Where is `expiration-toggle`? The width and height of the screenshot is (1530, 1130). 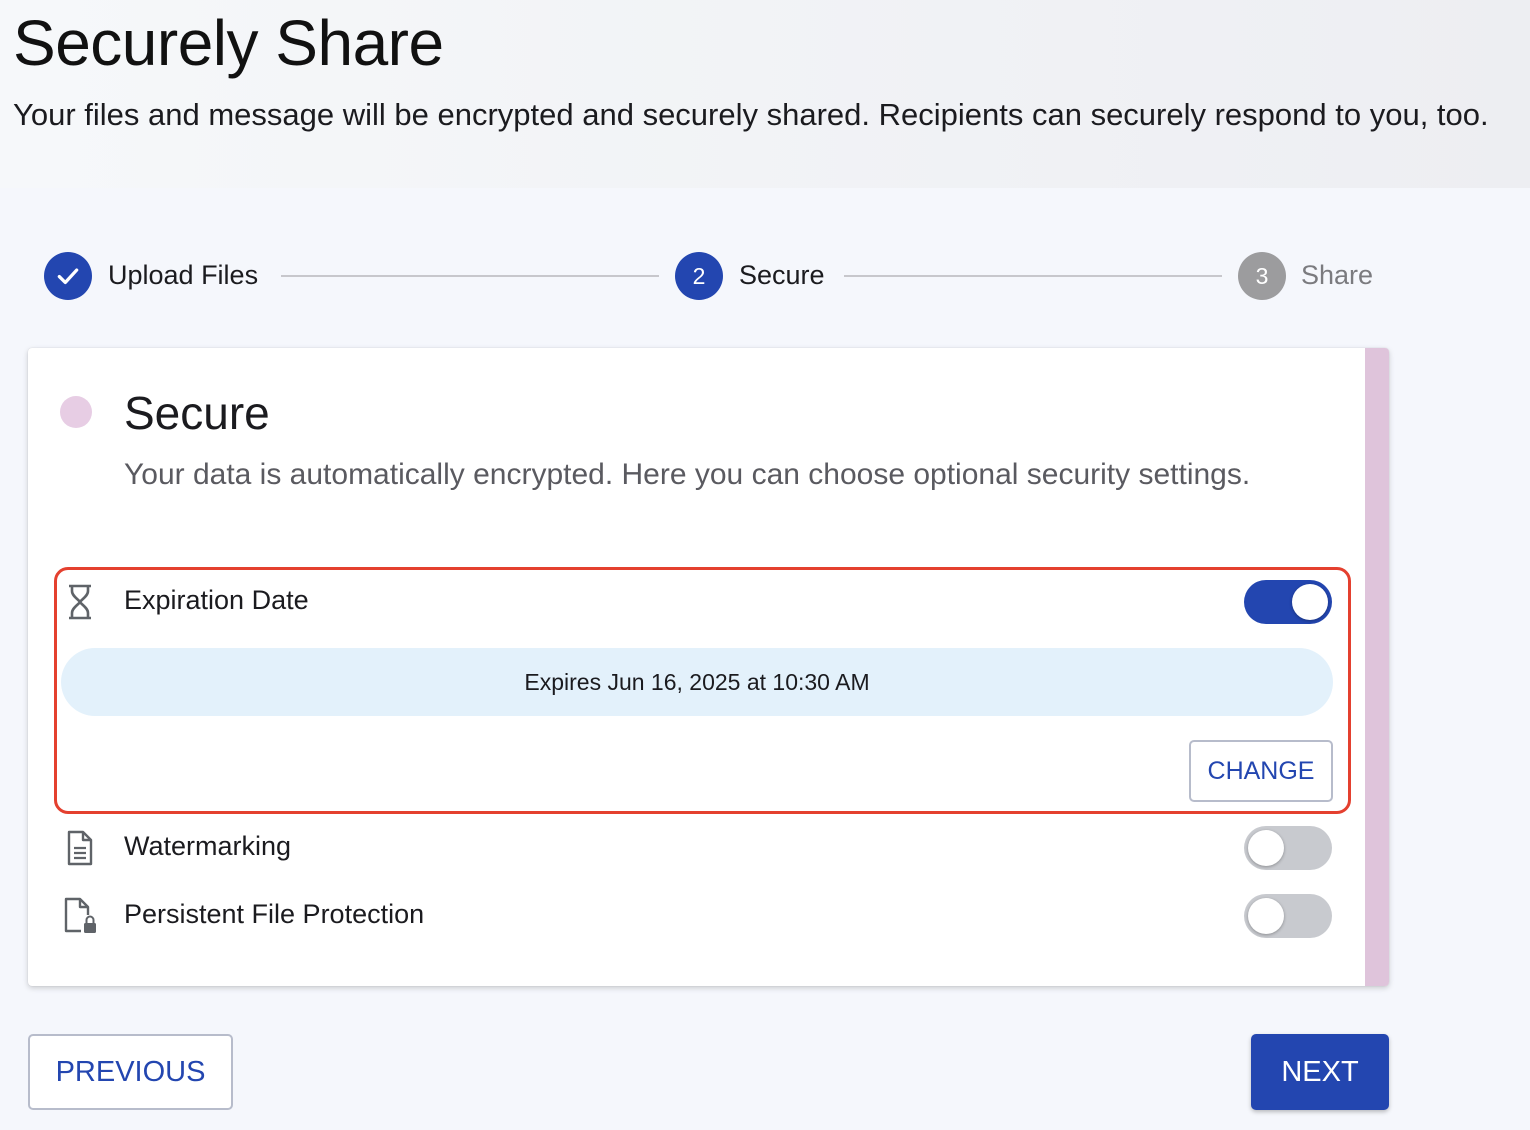 expiration-toggle is located at coordinates (1288, 602).